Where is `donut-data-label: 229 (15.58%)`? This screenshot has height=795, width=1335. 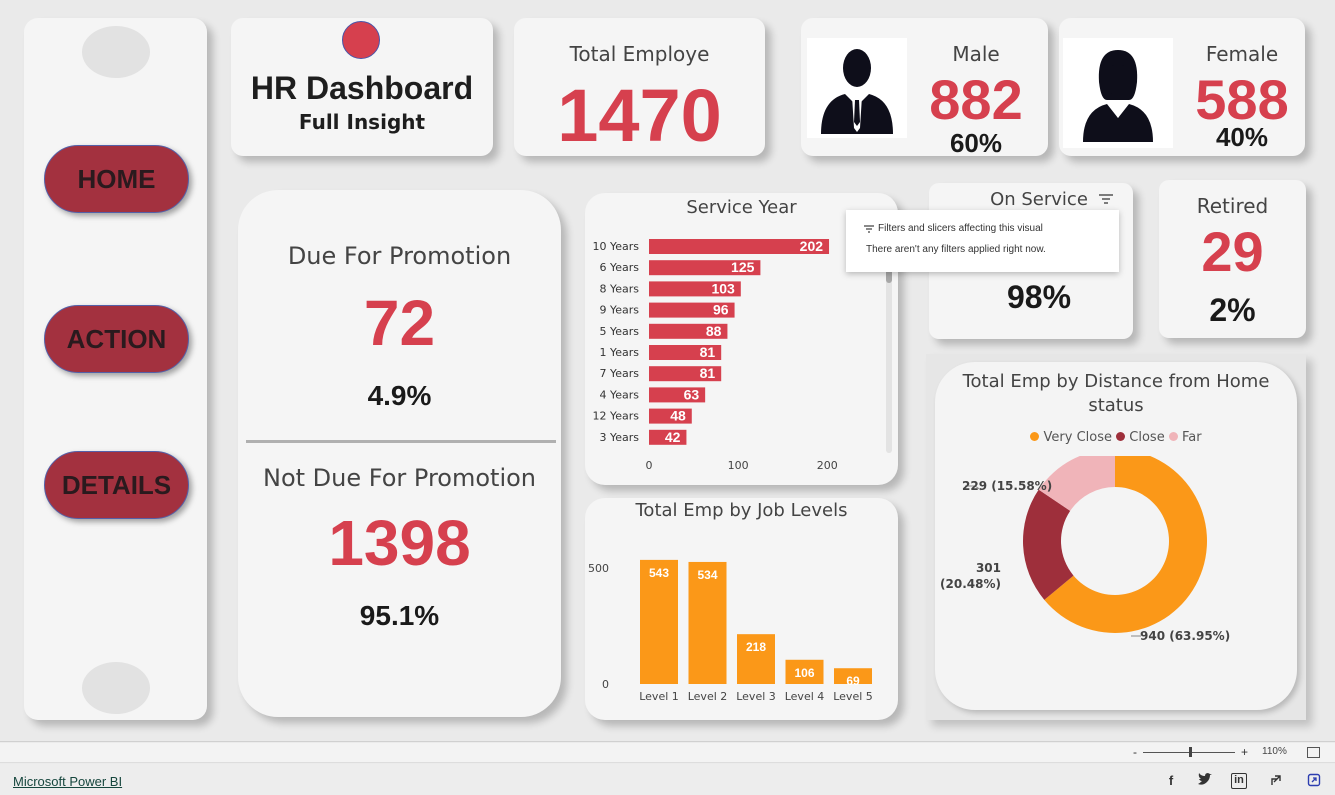 donut-data-label: 229 (15.58%) is located at coordinates (1007, 486).